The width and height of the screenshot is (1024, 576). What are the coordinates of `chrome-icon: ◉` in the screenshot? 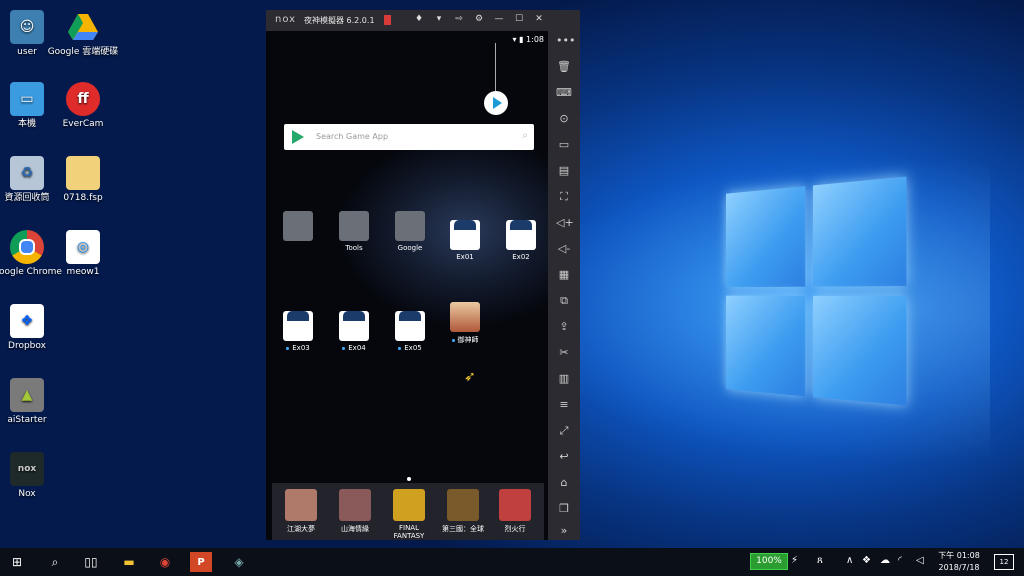 It's located at (165, 562).